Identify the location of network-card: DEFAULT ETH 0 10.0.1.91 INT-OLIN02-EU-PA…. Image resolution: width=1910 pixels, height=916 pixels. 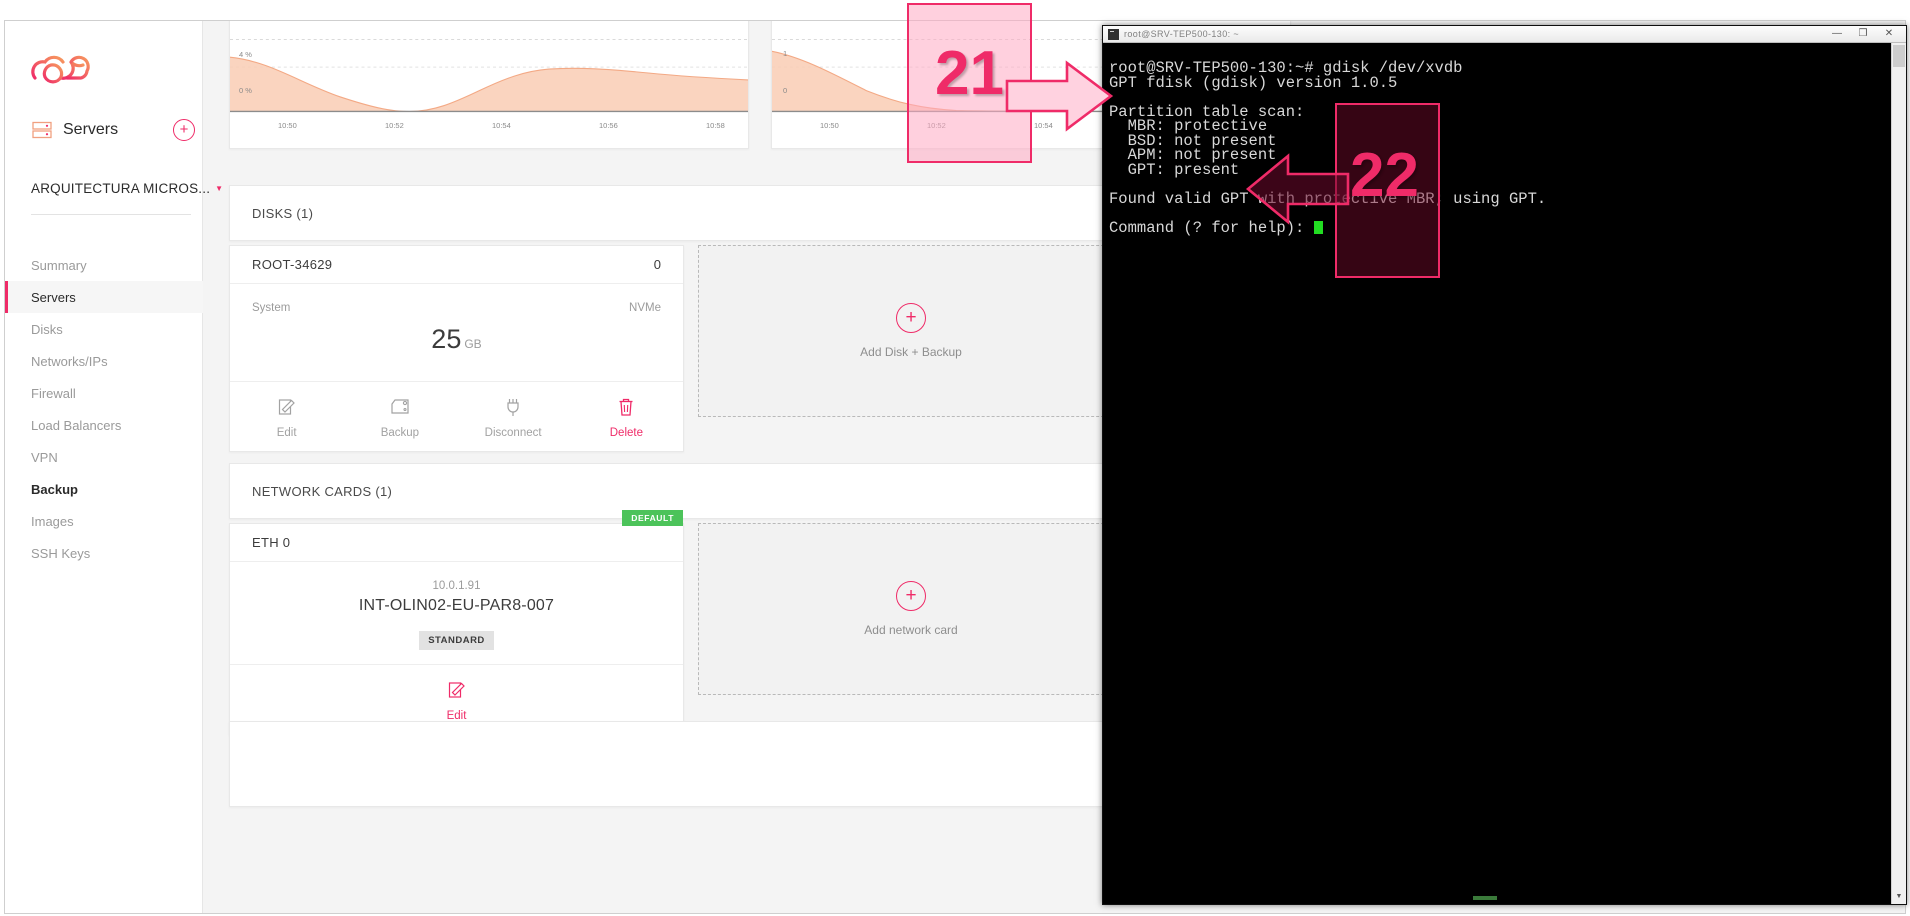
(456, 622).